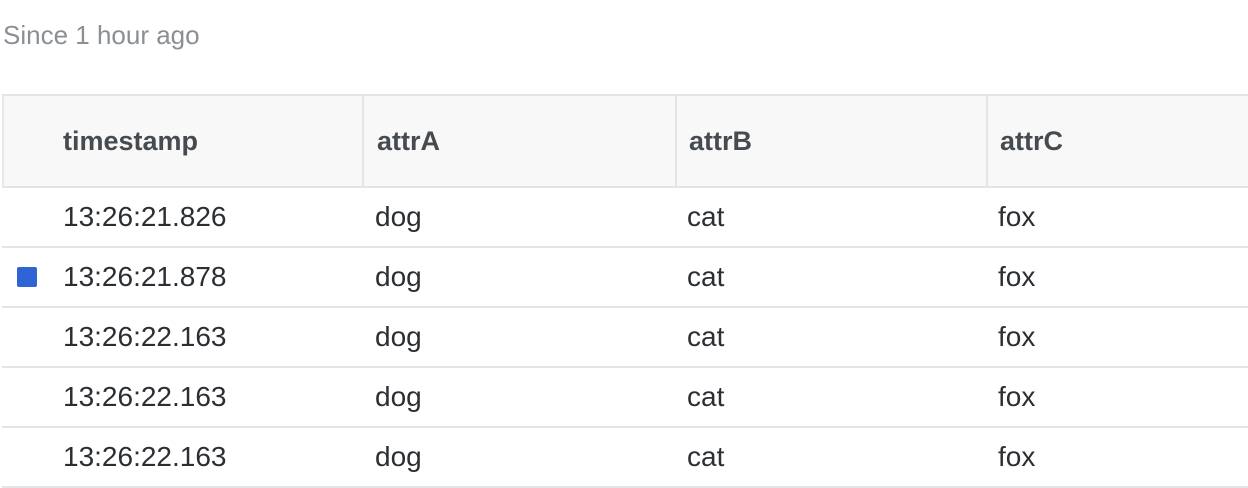 This screenshot has height=488, width=1248. What do you see at coordinates (145, 276) in the screenshot?
I see `timestamp-cell: 13:26:21.878` at bounding box center [145, 276].